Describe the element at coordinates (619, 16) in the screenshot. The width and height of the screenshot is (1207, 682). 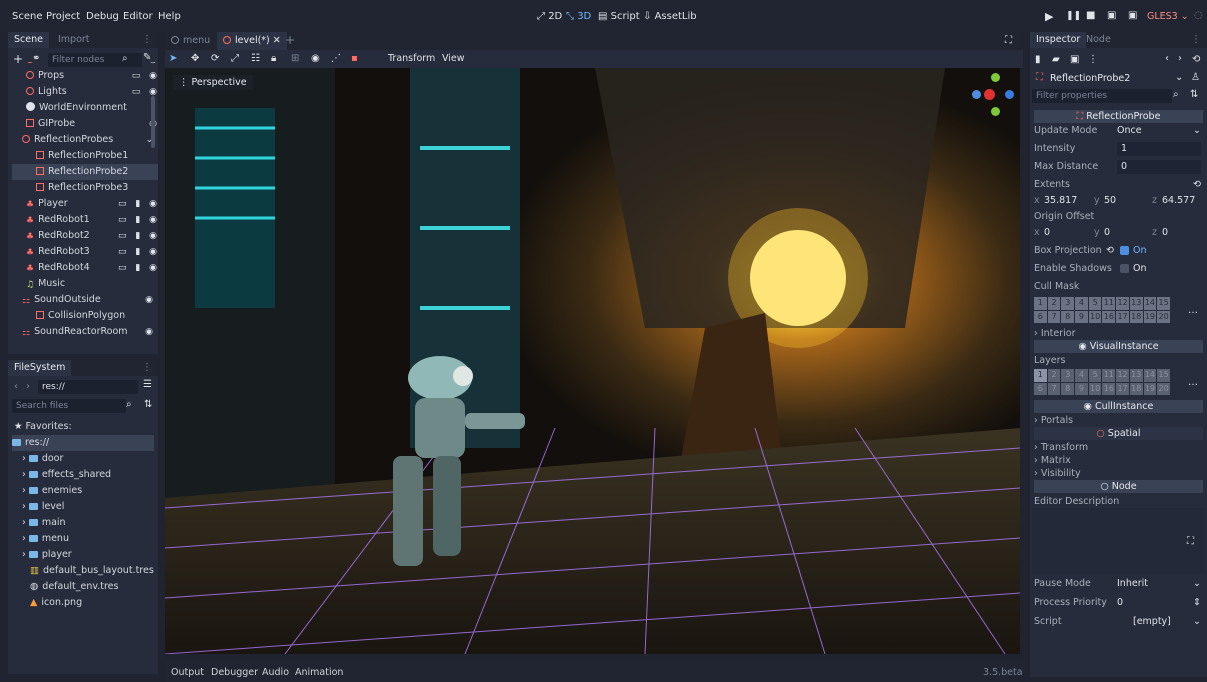
I see `mode-script-button: ▤ Script` at that location.